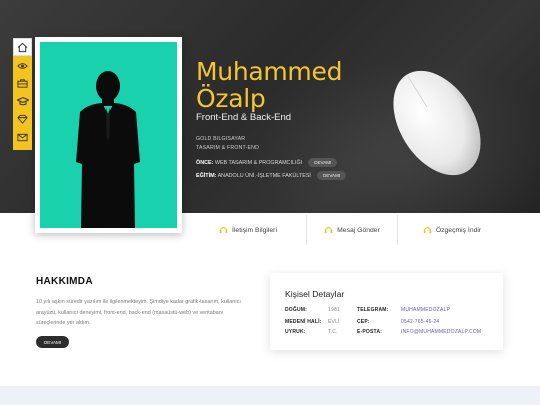 This screenshot has width=540, height=405. I want to click on education-label: EĞİTİM:, so click(206, 175).